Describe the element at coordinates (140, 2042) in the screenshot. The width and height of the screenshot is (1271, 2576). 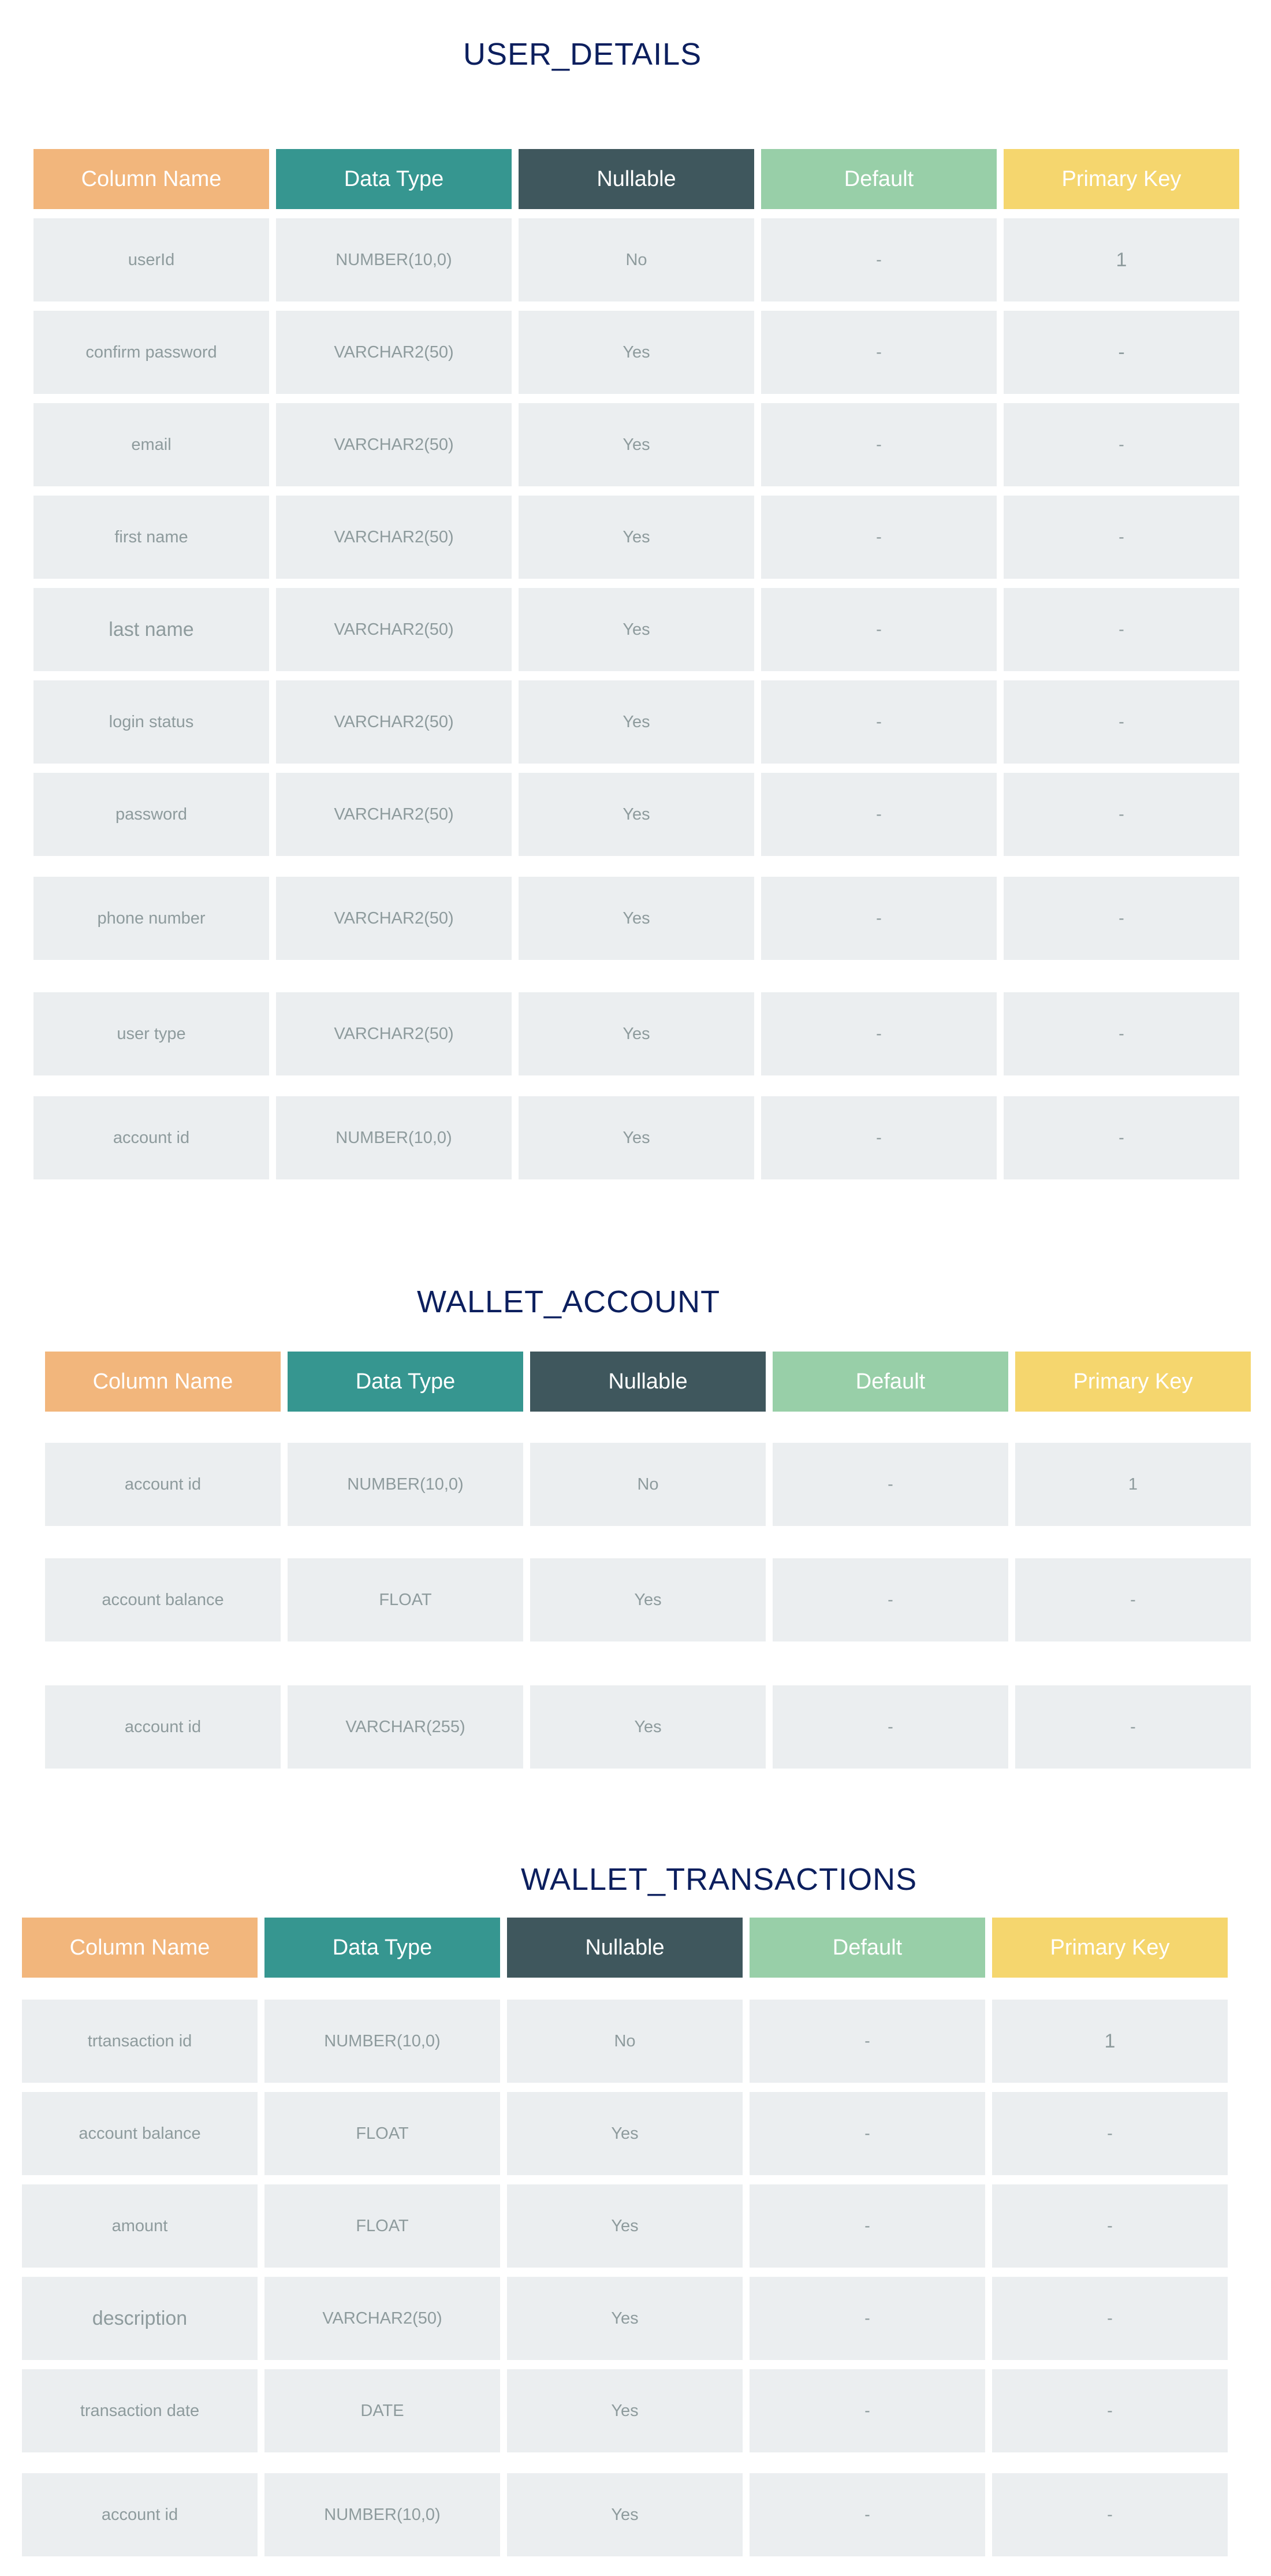
I see `cell-column-name: trtansaction id` at that location.